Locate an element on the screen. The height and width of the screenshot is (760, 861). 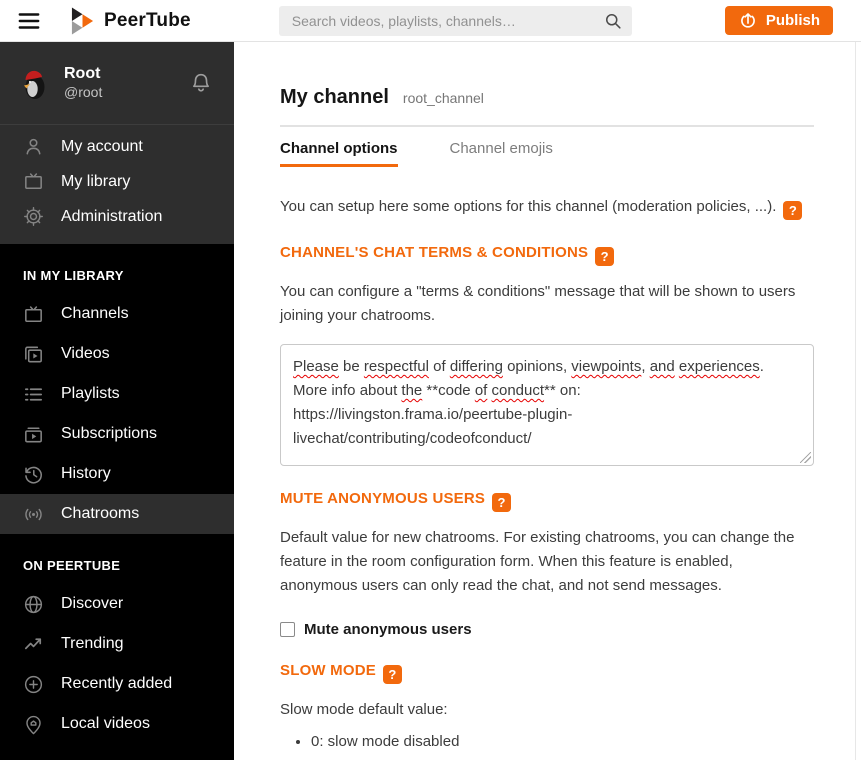
sidebar-item-label: Recently added is located at coordinates (117, 683).